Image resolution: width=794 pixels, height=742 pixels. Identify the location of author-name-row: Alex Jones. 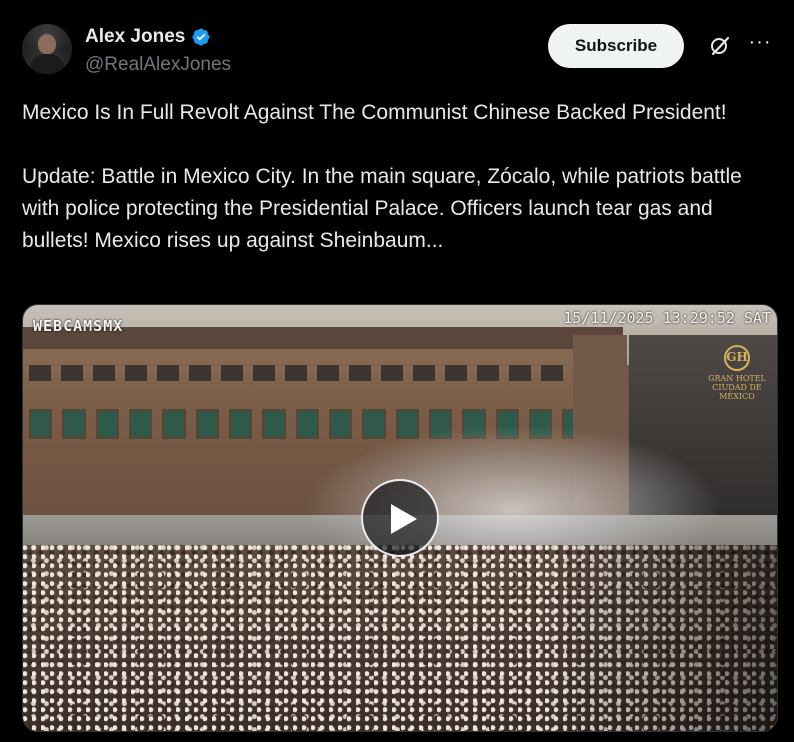
(148, 37).